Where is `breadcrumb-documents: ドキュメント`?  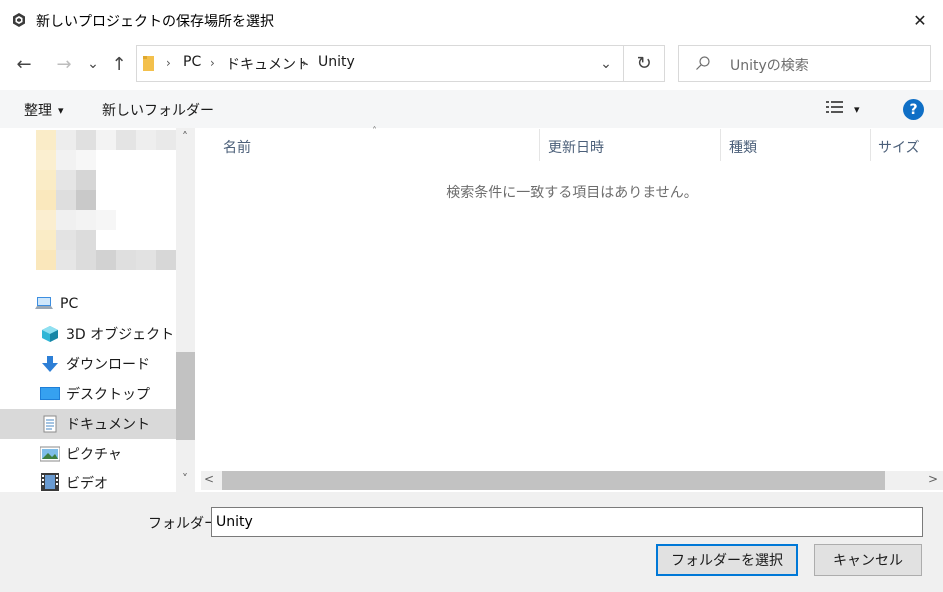 breadcrumb-documents: ドキュメント is located at coordinates (268, 64).